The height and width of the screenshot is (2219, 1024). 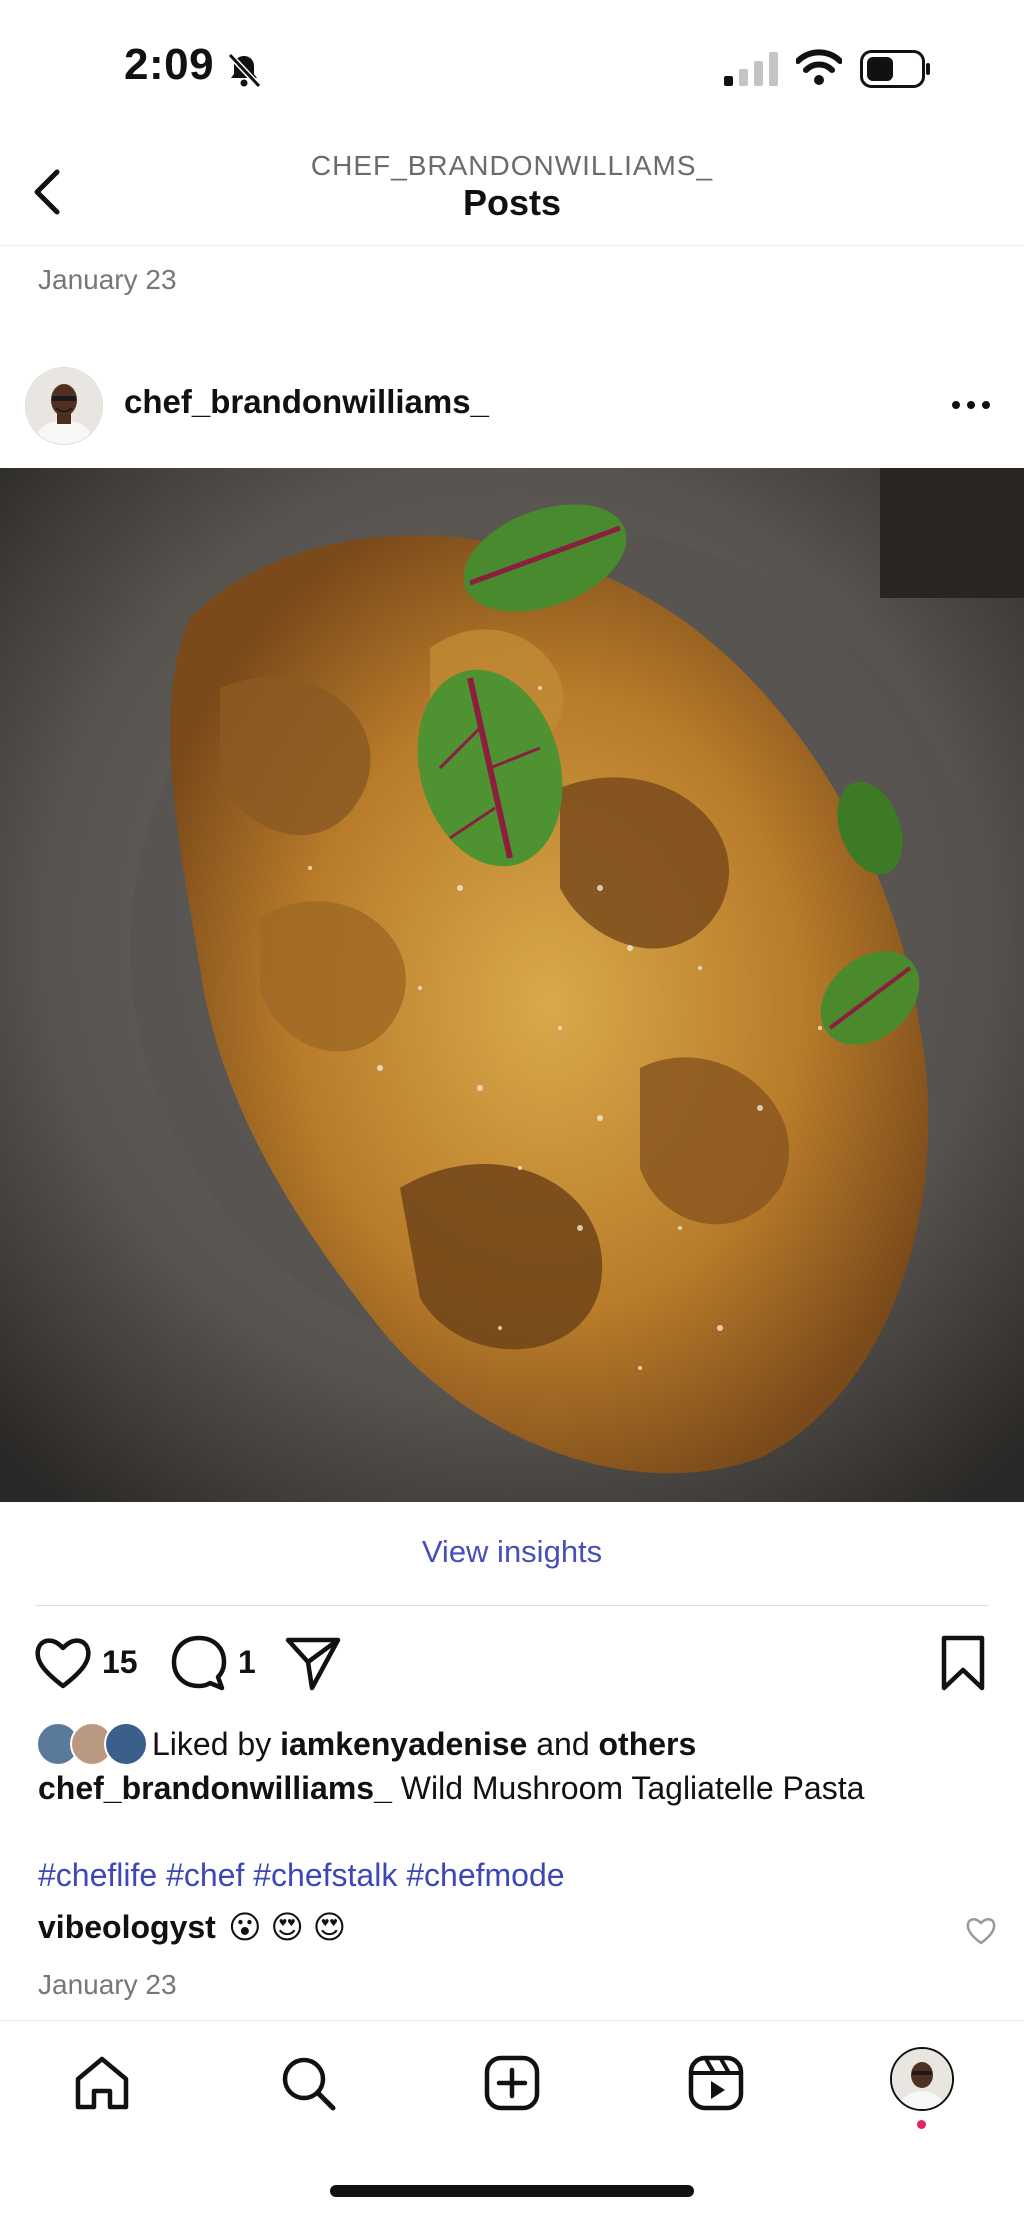 I want to click on avatar, so click(x=64, y=406).